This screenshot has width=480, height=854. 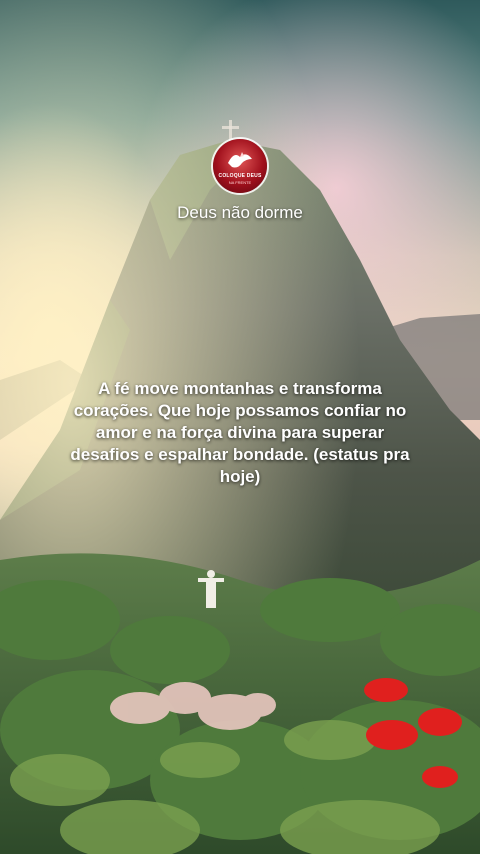 What do you see at coordinates (240, 213) in the screenshot?
I see `channel-name: Deus não dorme` at bounding box center [240, 213].